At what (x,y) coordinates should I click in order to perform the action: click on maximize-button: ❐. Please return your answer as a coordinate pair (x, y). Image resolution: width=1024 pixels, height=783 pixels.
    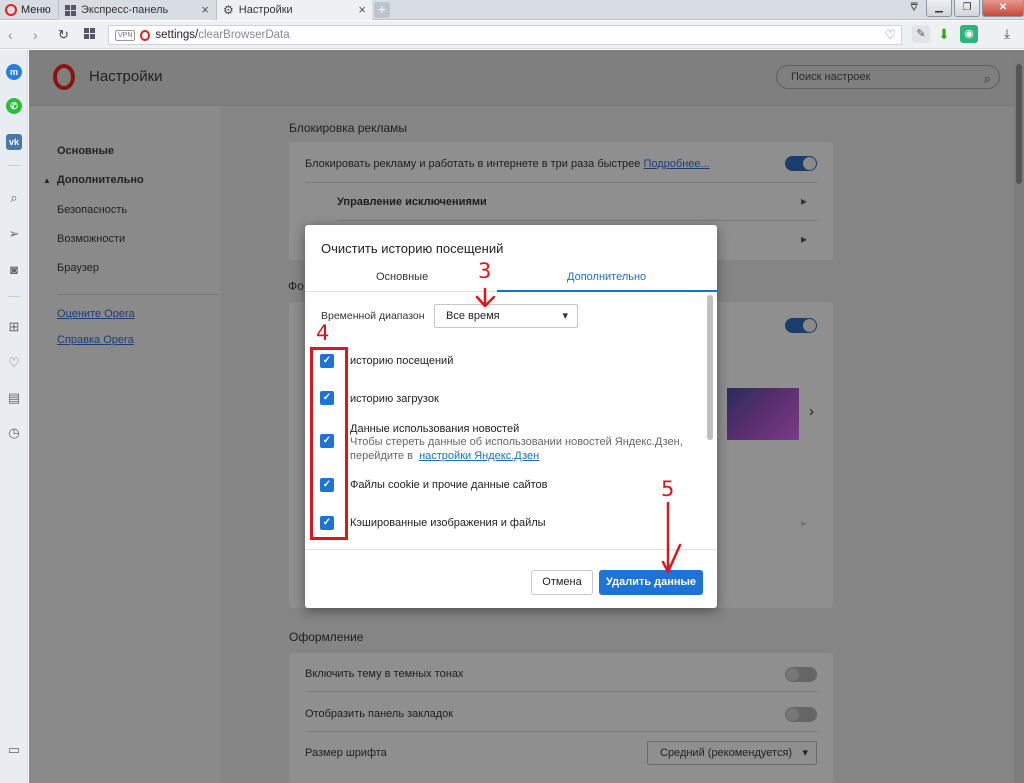
    Looking at the image, I should click on (967, 8).